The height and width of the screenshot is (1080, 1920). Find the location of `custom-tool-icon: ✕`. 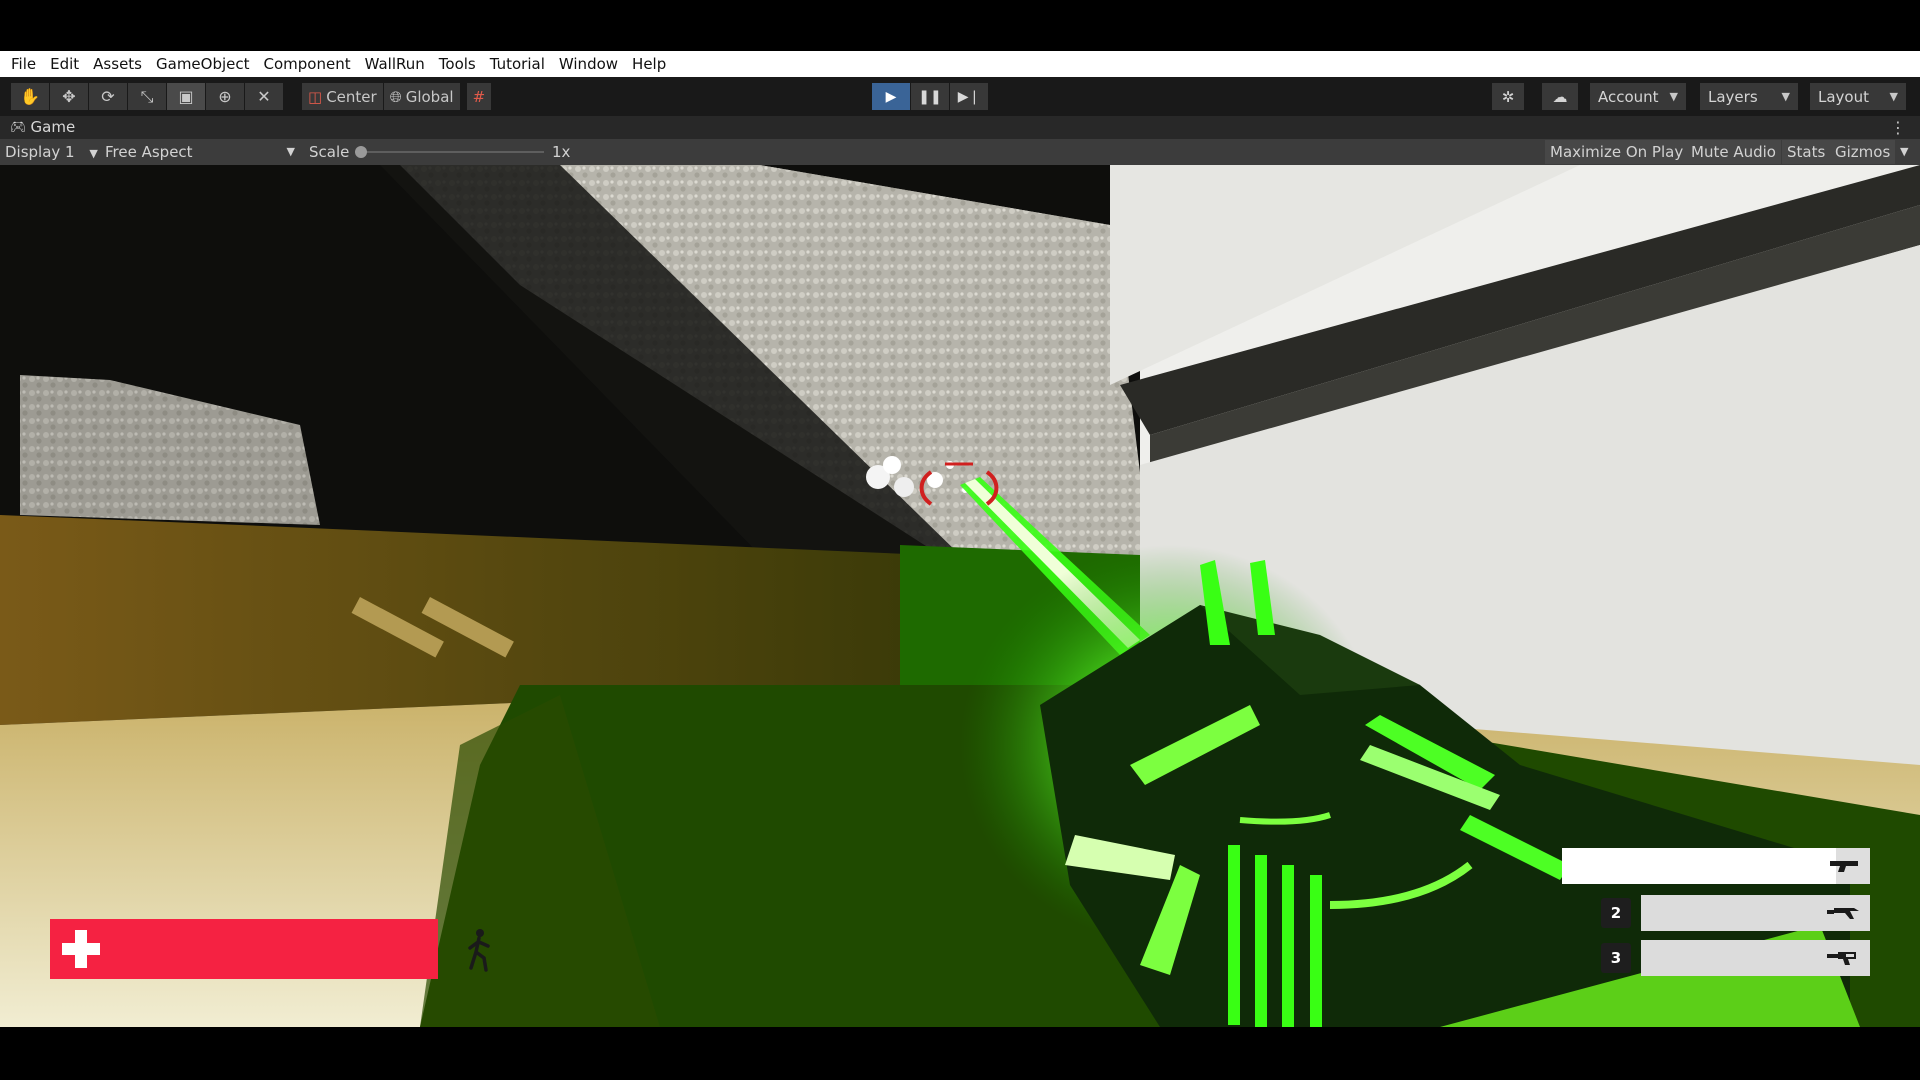

custom-tool-icon: ✕ is located at coordinates (264, 96).